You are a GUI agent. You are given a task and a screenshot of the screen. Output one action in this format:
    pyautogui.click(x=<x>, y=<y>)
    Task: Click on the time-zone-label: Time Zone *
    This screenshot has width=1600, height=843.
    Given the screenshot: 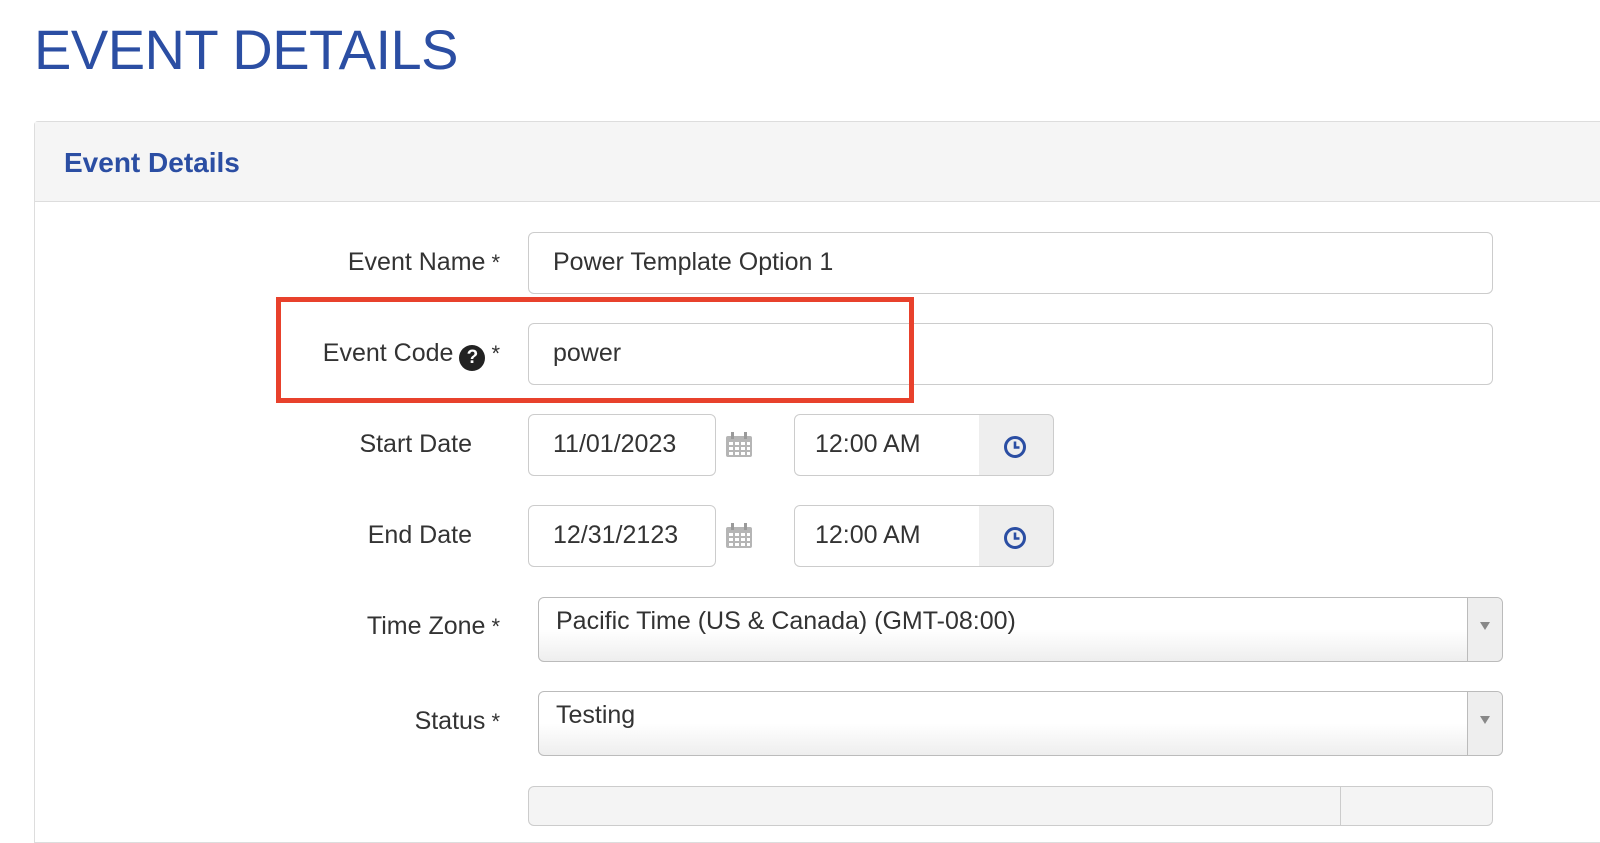 What is the action you would take?
    pyautogui.click(x=400, y=626)
    